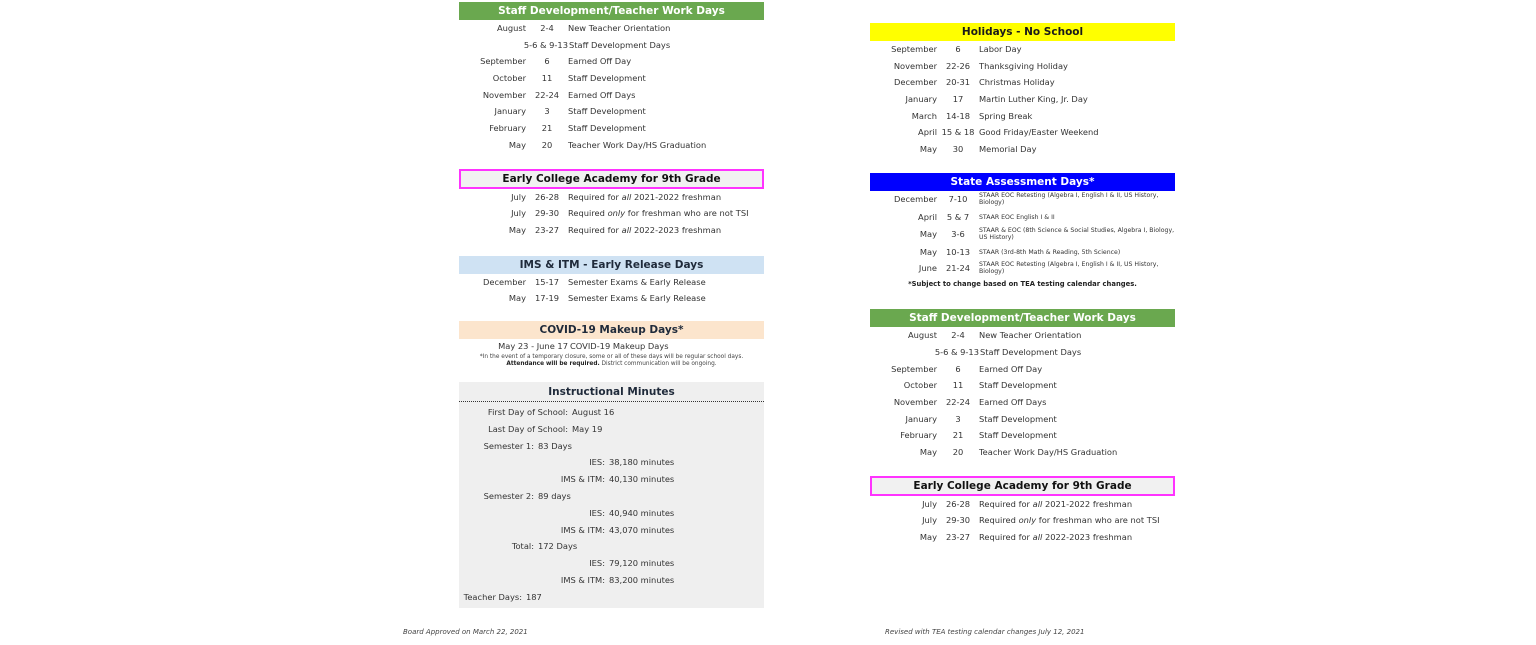 The image size is (1536, 645). Describe the element at coordinates (1022, 369) in the screenshot. I see `list-item: September 6 Earned Off Day` at that location.